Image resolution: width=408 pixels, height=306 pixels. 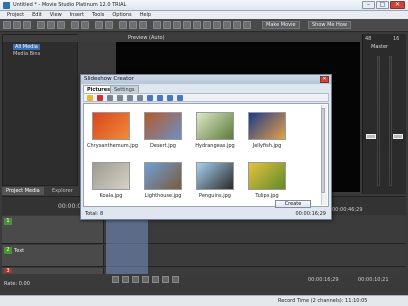 I want to click on paste-icon, so click(x=61, y=25).